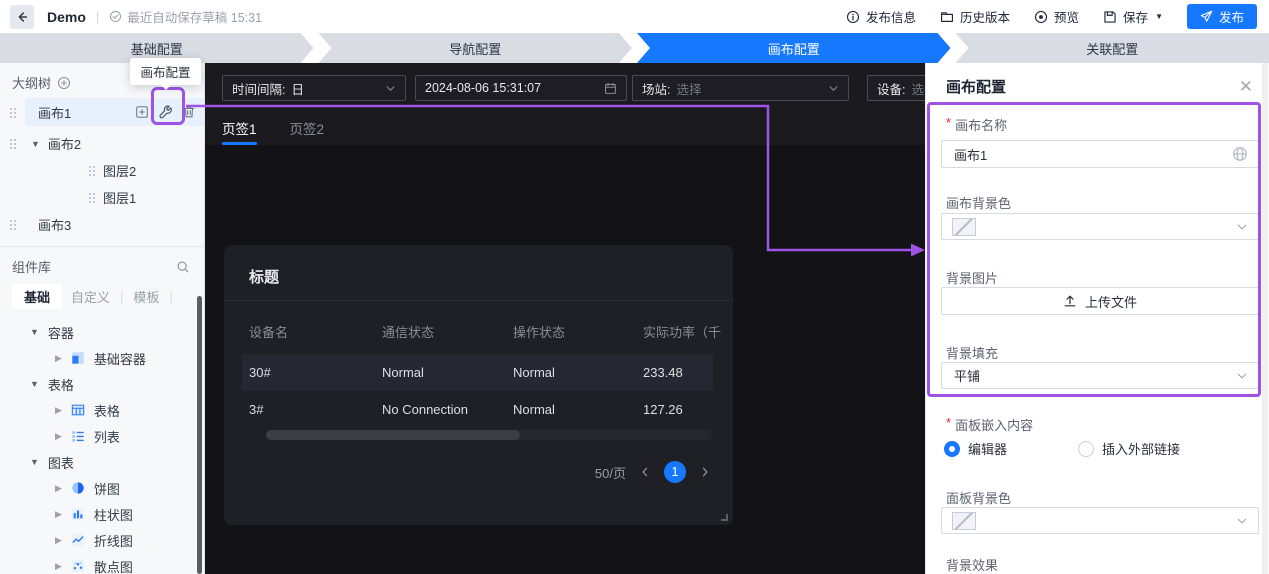  What do you see at coordinates (142, 112) in the screenshot?
I see `add-square-icon` at bounding box center [142, 112].